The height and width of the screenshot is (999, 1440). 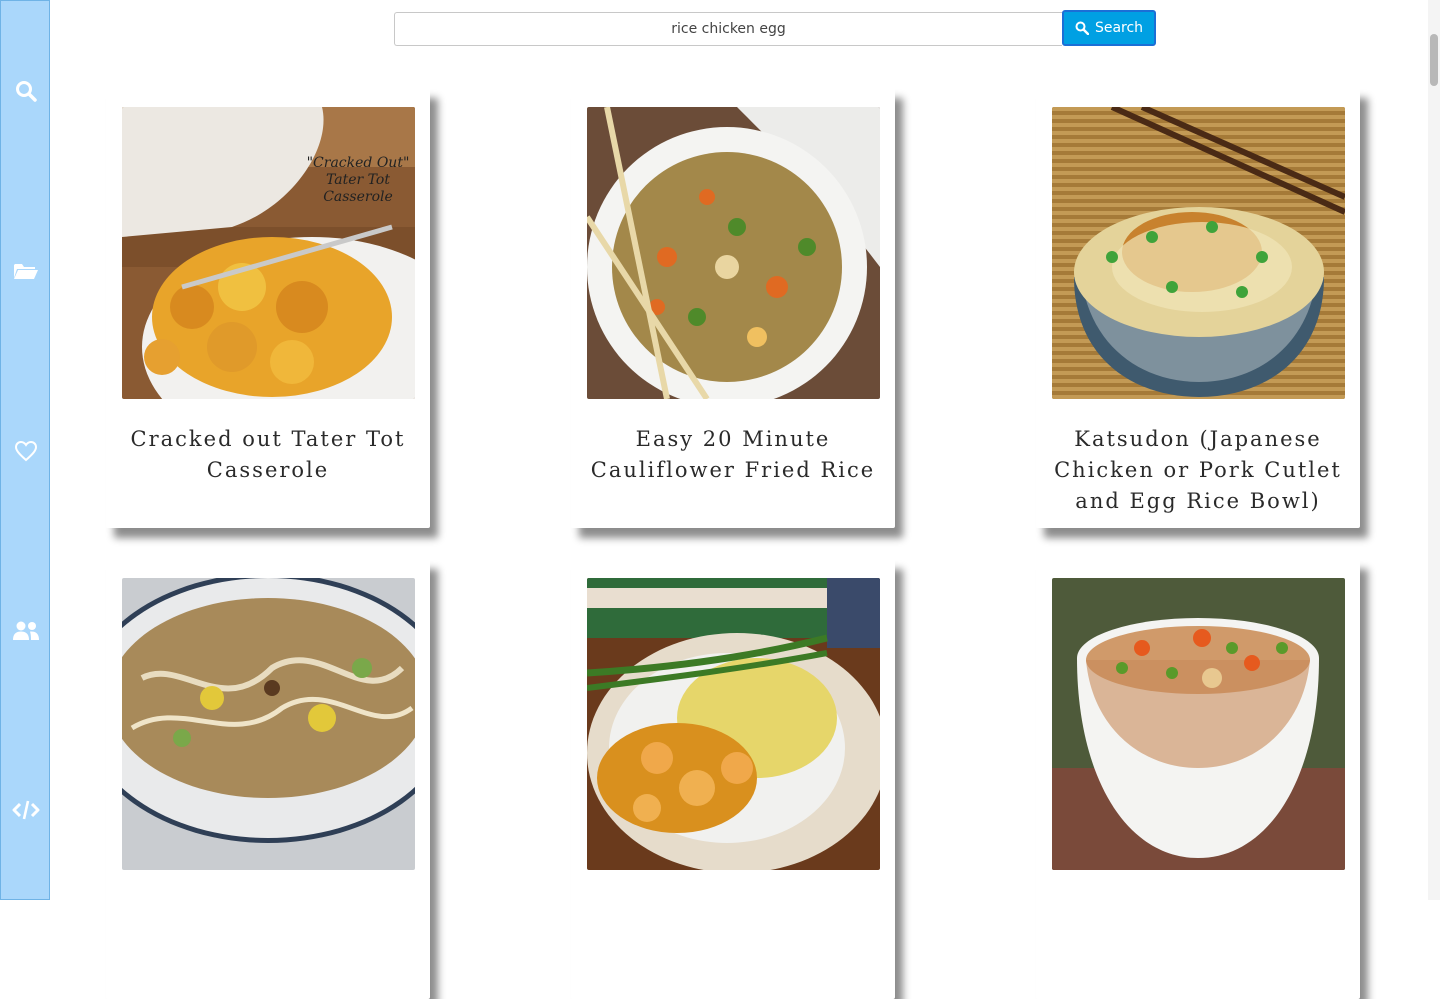 I want to click on recipe-card: Easy 20 Minute Cauliflower Fried Rice, so click(x=733, y=308).